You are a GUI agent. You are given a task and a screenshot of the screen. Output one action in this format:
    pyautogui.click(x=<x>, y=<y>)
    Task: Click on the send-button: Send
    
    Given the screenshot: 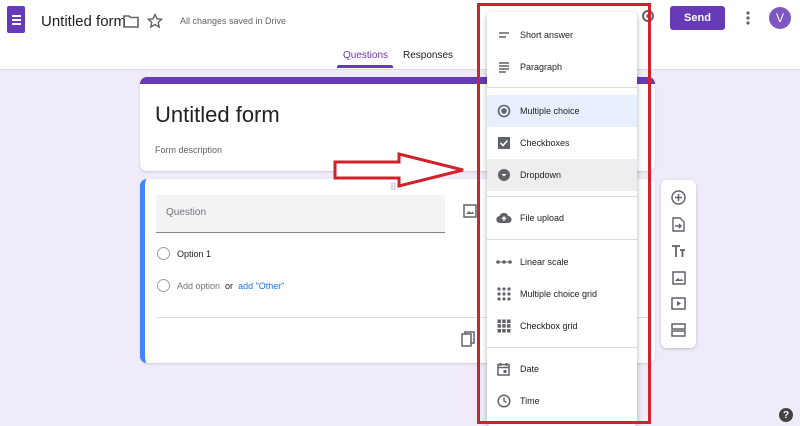 What is the action you would take?
    pyautogui.click(x=697, y=18)
    